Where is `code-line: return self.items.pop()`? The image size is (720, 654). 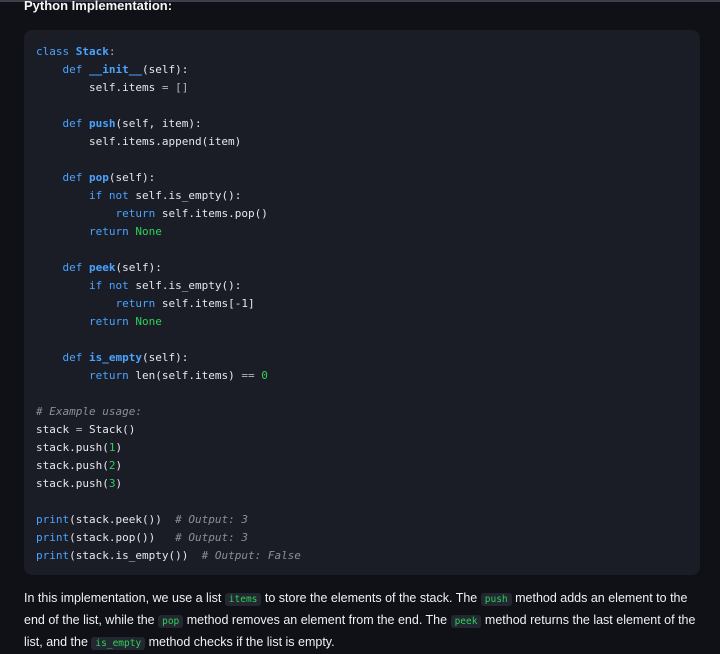
code-line: return self.items.pop() is located at coordinates (191, 213).